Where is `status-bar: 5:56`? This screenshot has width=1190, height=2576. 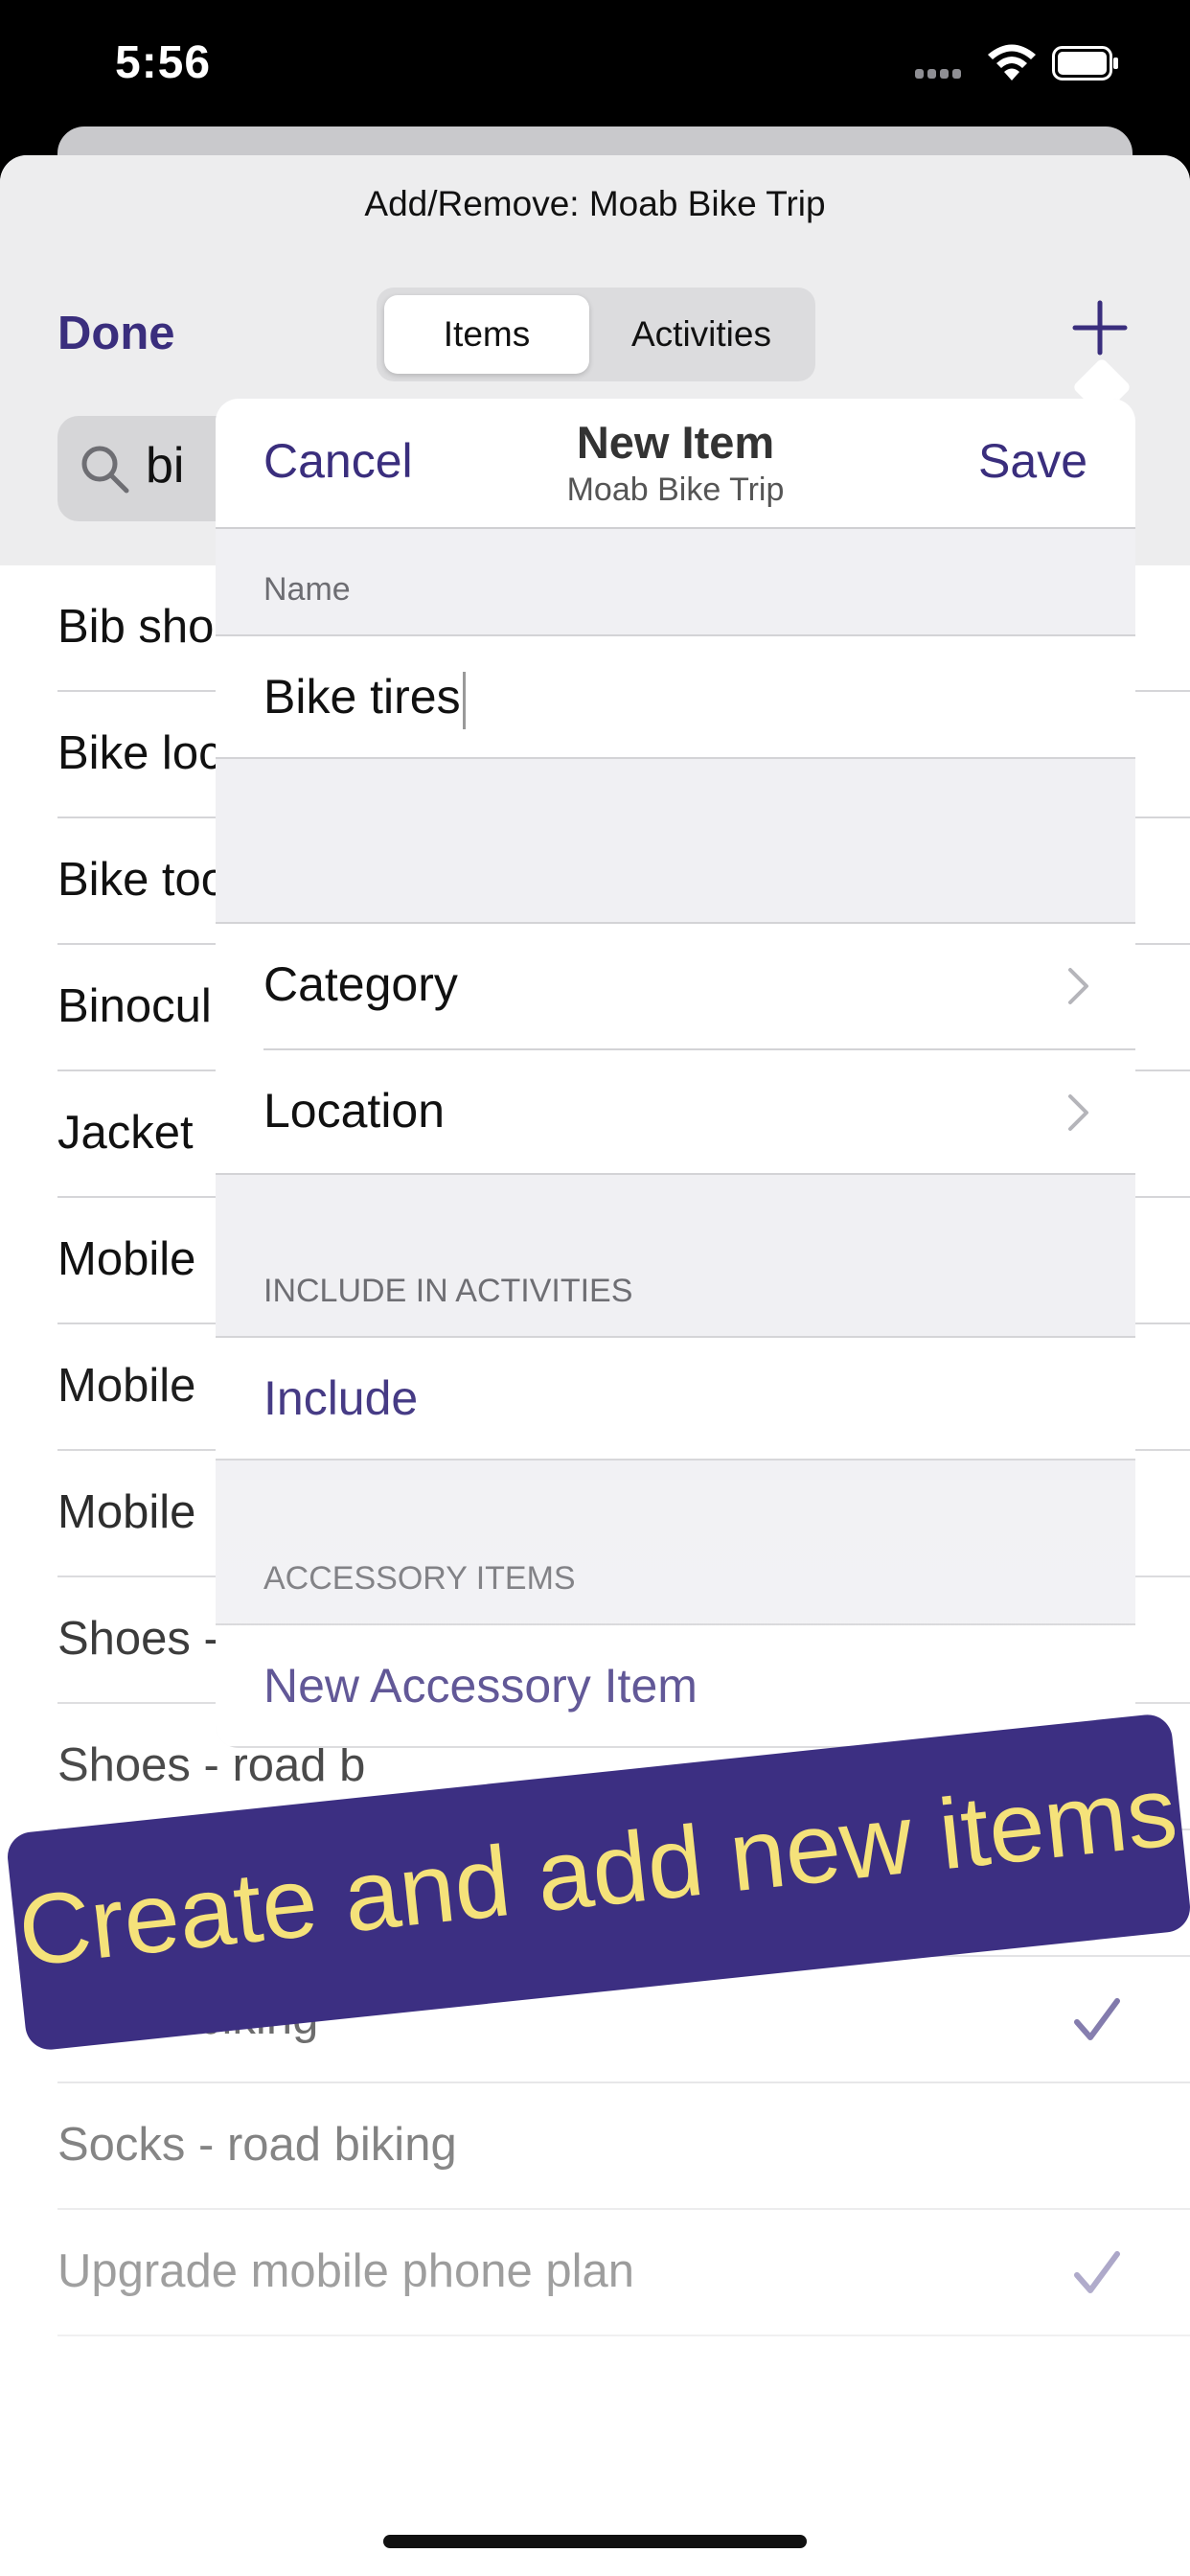 status-bar: 5:56 is located at coordinates (595, 63).